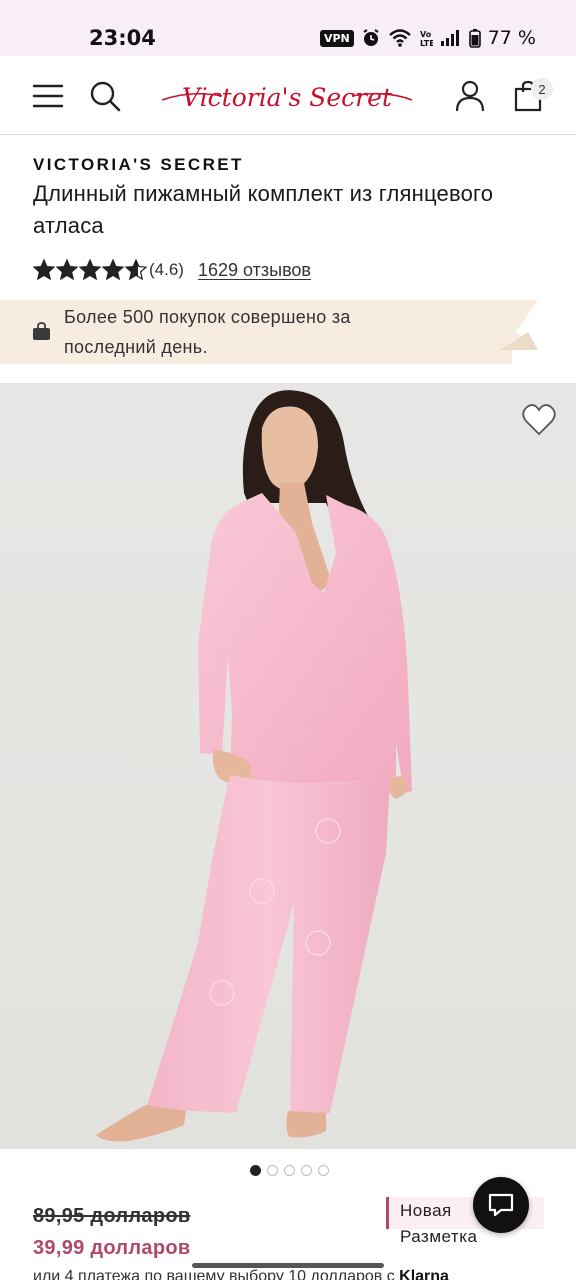 The width and height of the screenshot is (576, 1280). What do you see at coordinates (542, 89) in the screenshot?
I see `bag-count-badge: 2` at bounding box center [542, 89].